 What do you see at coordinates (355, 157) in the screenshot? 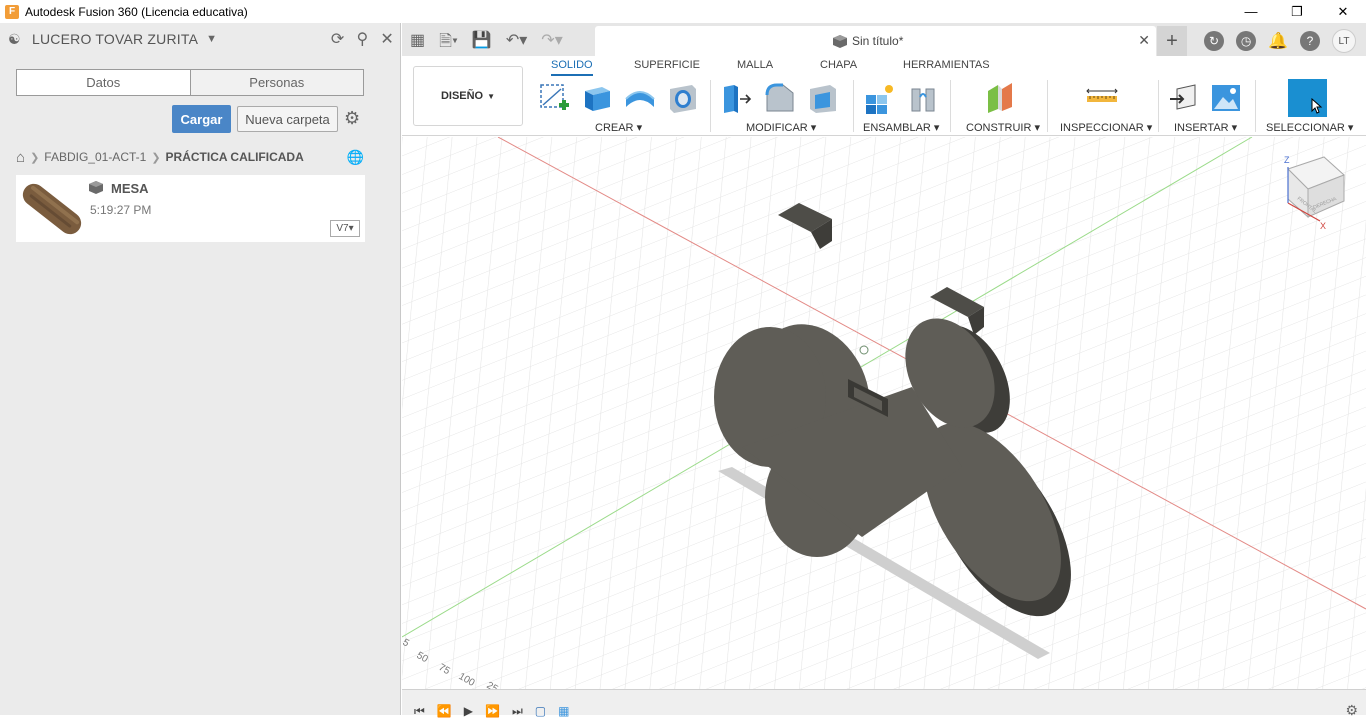
I see `globe-visibility-icon: 🌐` at bounding box center [355, 157].